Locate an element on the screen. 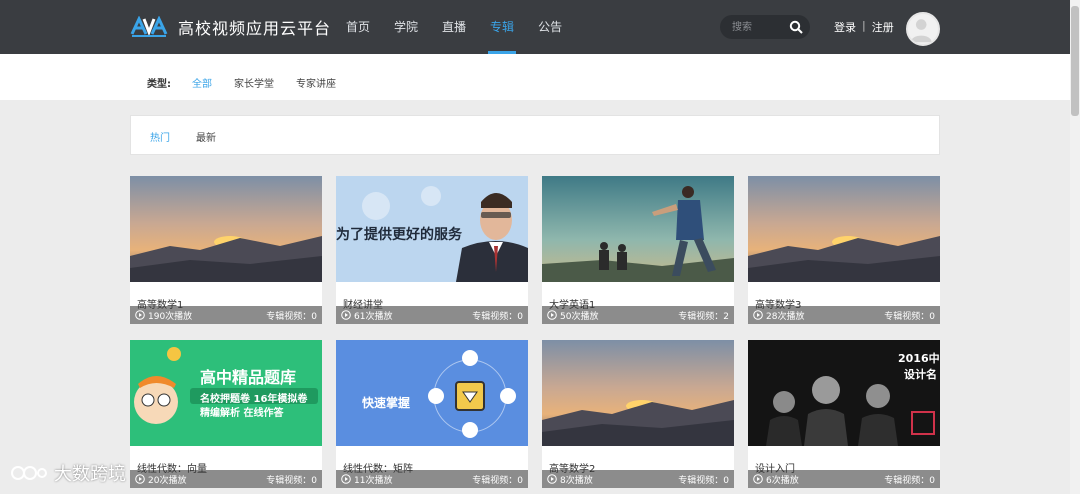 Image resolution: width=1080 pixels, height=494 pixels. album-title: 财经讲堂 is located at coordinates (363, 305).